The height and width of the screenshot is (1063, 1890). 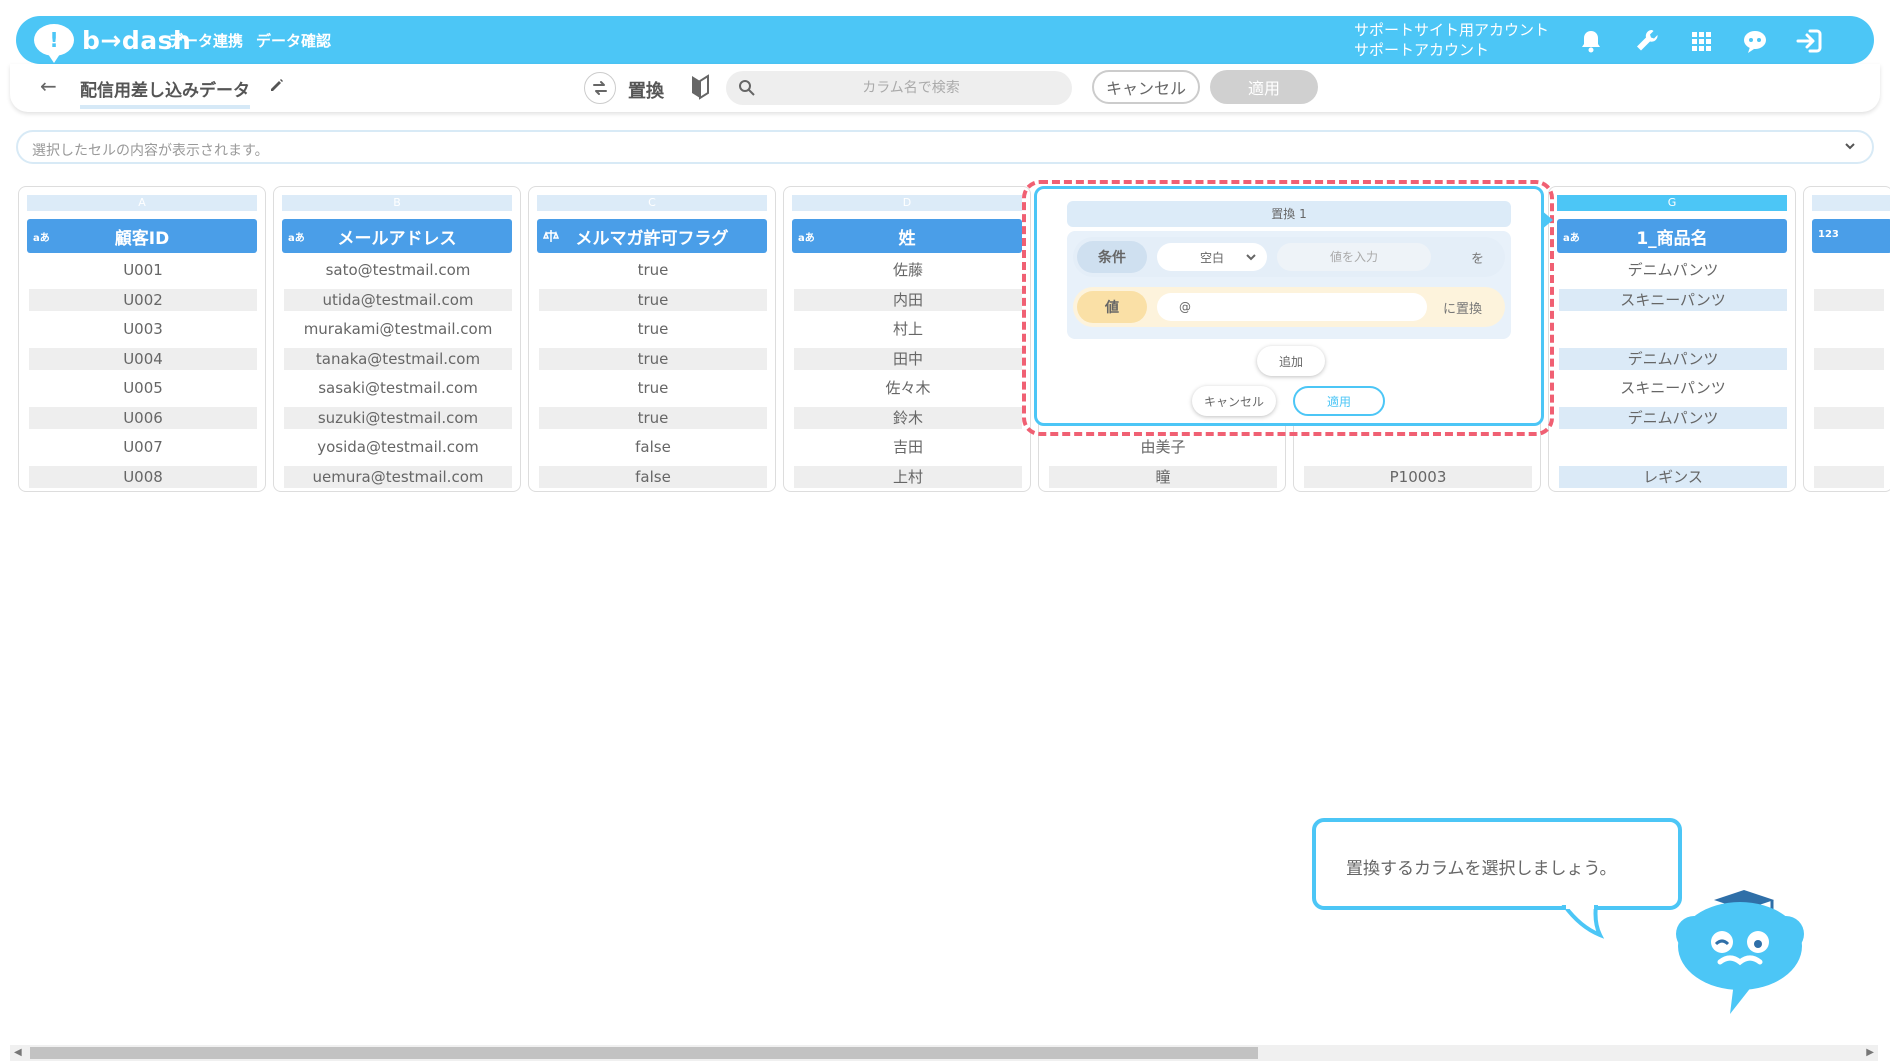 What do you see at coordinates (398, 447) in the screenshot?
I see `table-cell: yosida@testmail.com` at bounding box center [398, 447].